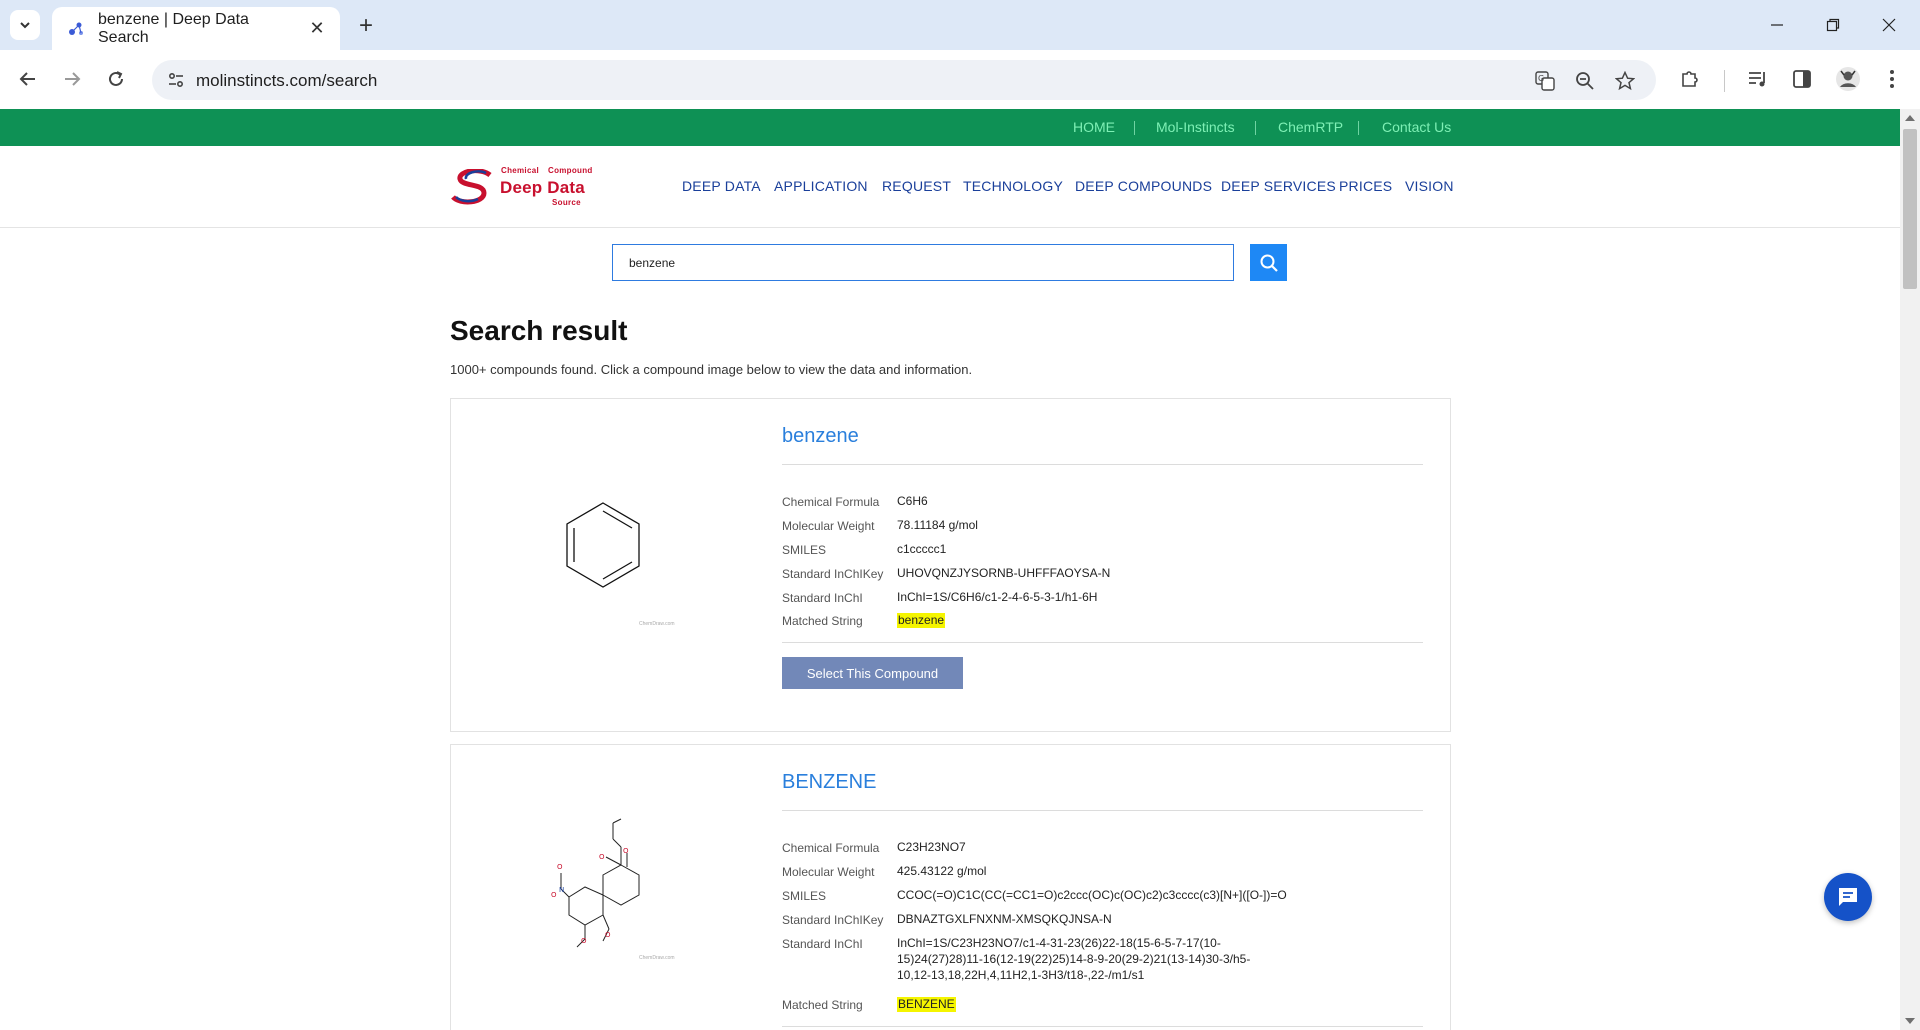 The height and width of the screenshot is (1030, 1920). What do you see at coordinates (570, 170) in the screenshot?
I see `logo-text-compound: Compound` at bounding box center [570, 170].